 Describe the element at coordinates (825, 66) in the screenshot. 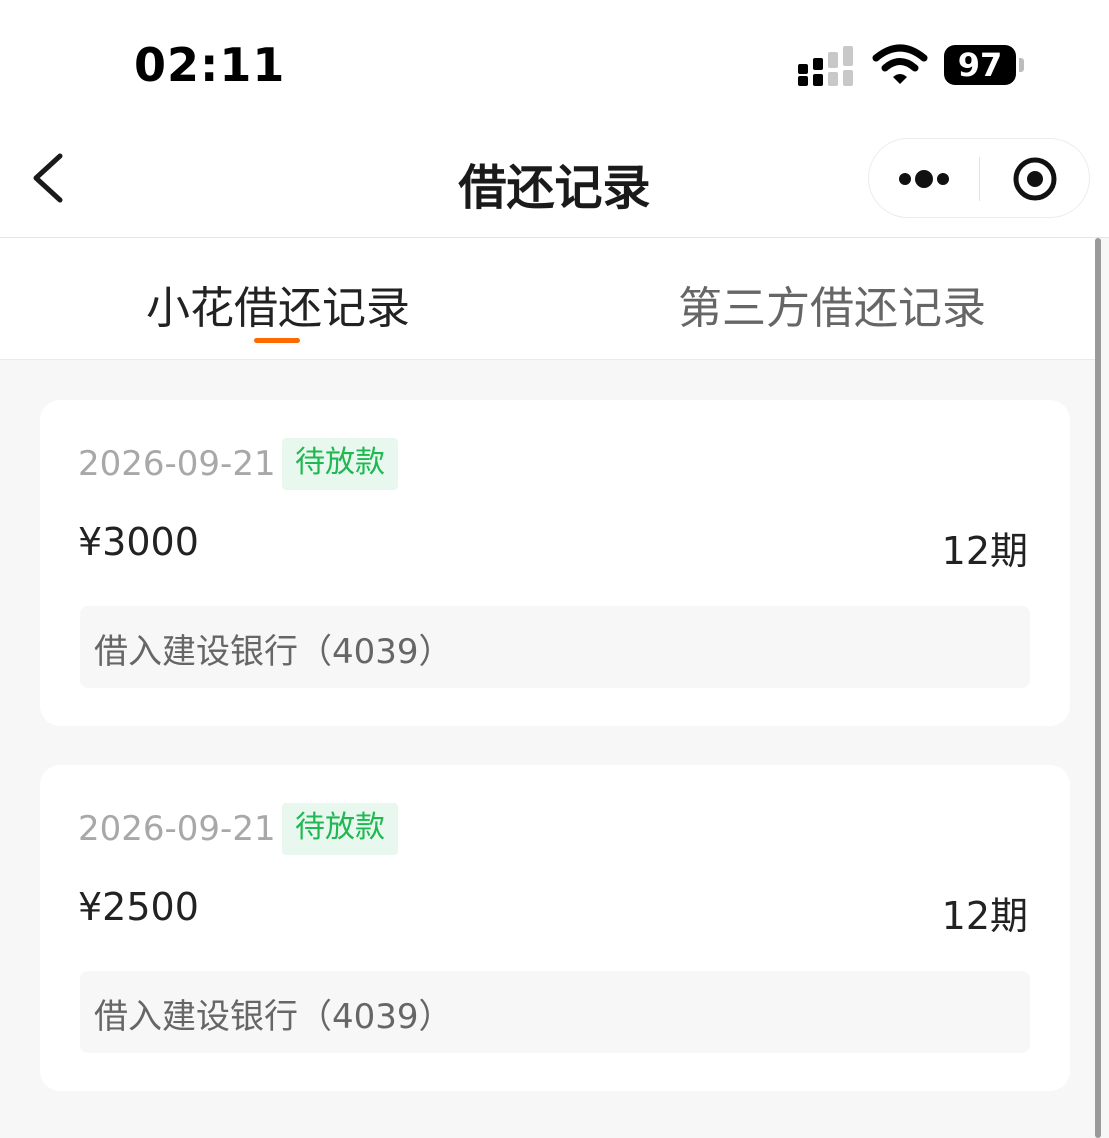

I see `signal-icon` at that location.